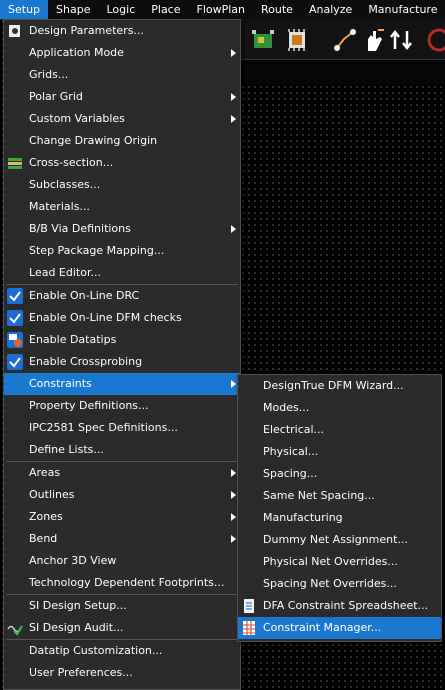  Describe the element at coordinates (263, 40) in the screenshot. I see `chip-placement-icon` at that location.